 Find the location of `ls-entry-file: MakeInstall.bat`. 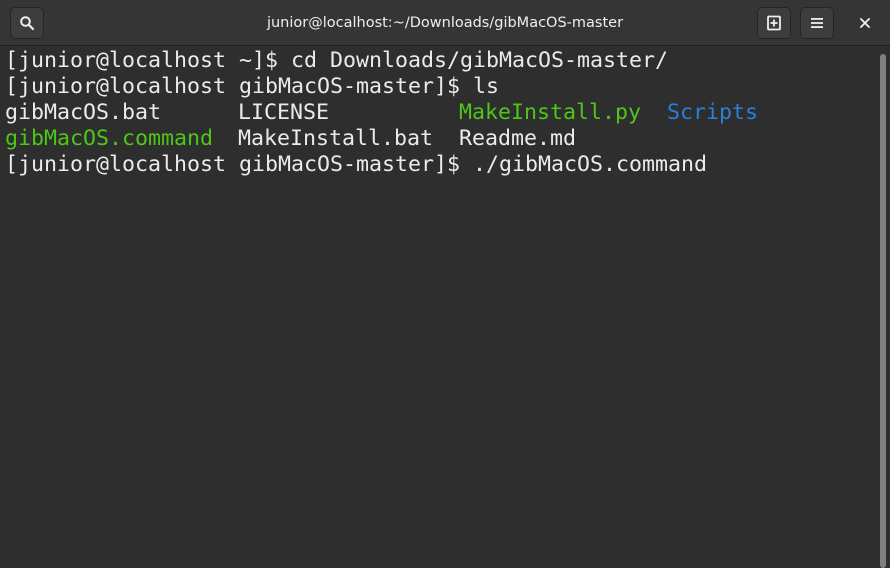

ls-entry-file: MakeInstall.bat is located at coordinates (336, 138).